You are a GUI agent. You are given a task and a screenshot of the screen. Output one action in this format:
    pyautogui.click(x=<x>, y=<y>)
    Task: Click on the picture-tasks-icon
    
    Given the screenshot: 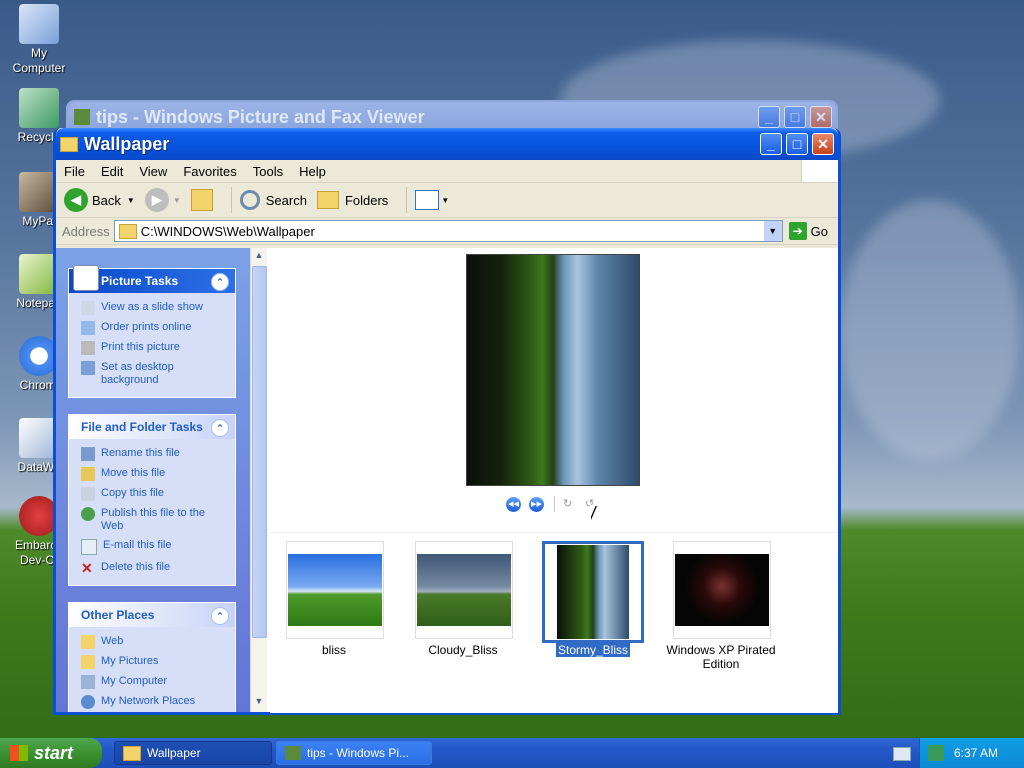 What is the action you would take?
    pyautogui.click(x=86, y=278)
    